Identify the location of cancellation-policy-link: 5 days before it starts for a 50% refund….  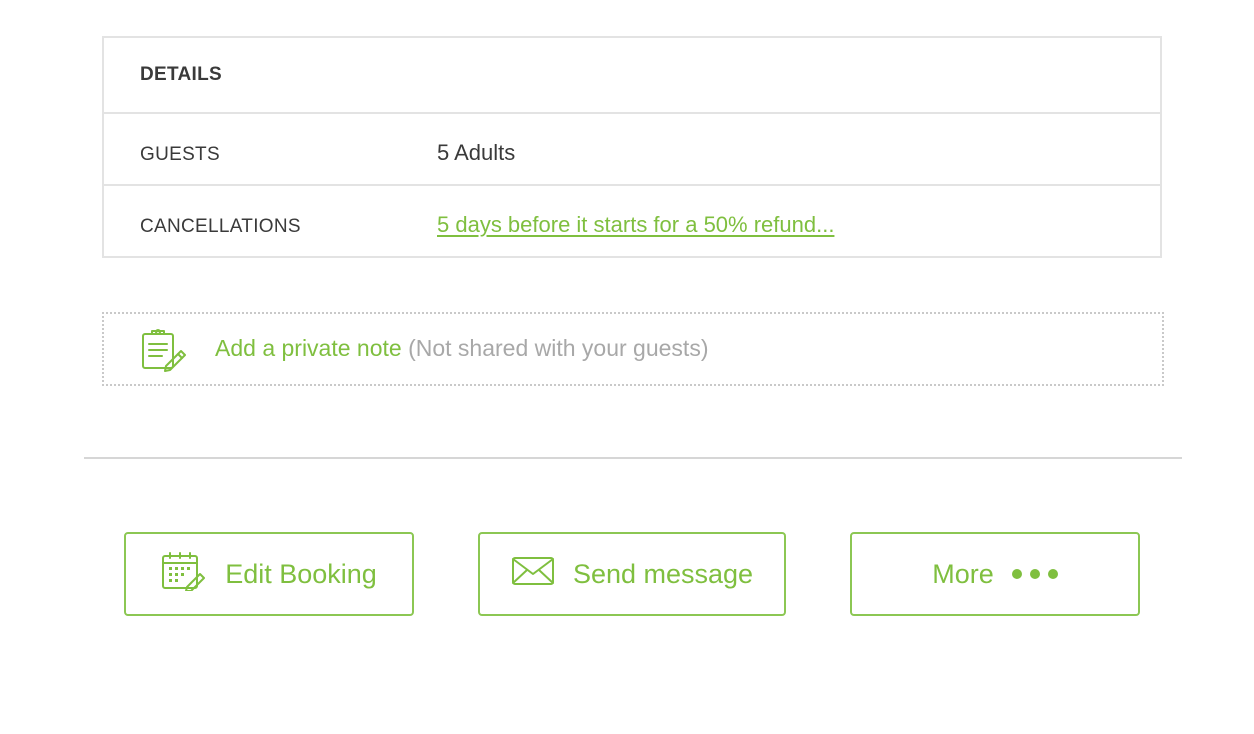
(635, 225).